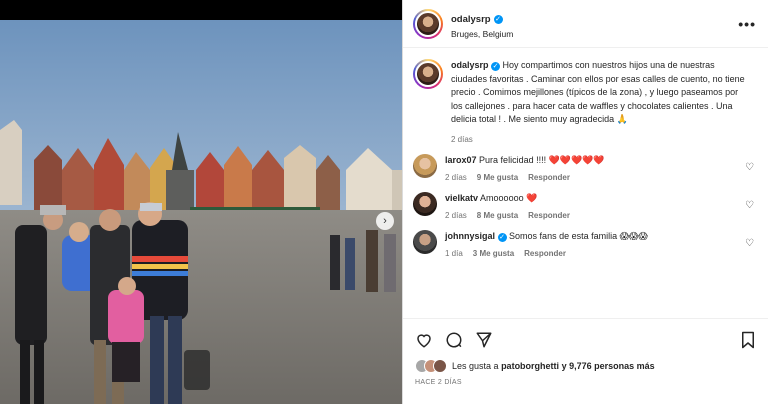  Describe the element at coordinates (461, 198) in the screenshot. I see `comment-username: vielkatv` at that location.